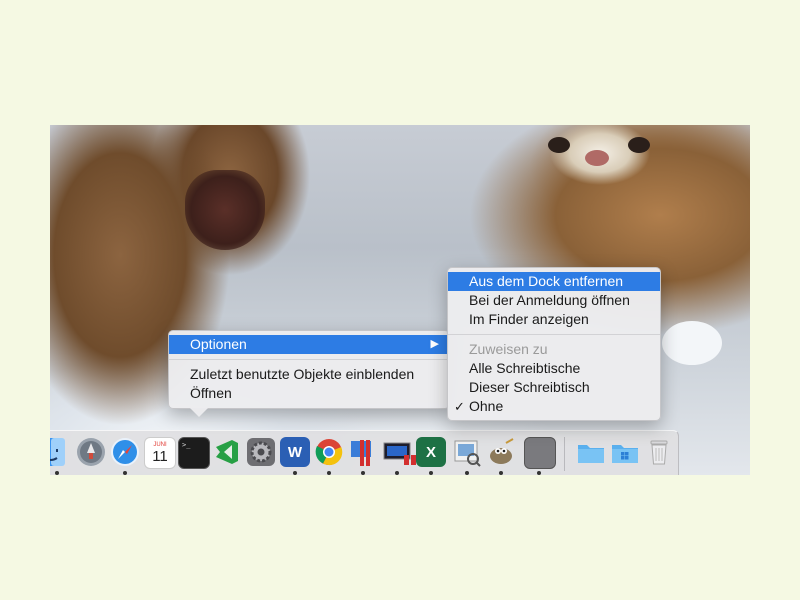 Image resolution: width=800 pixels, height=600 pixels. I want to click on menu-item-options: Optionen ▶, so click(309, 344).